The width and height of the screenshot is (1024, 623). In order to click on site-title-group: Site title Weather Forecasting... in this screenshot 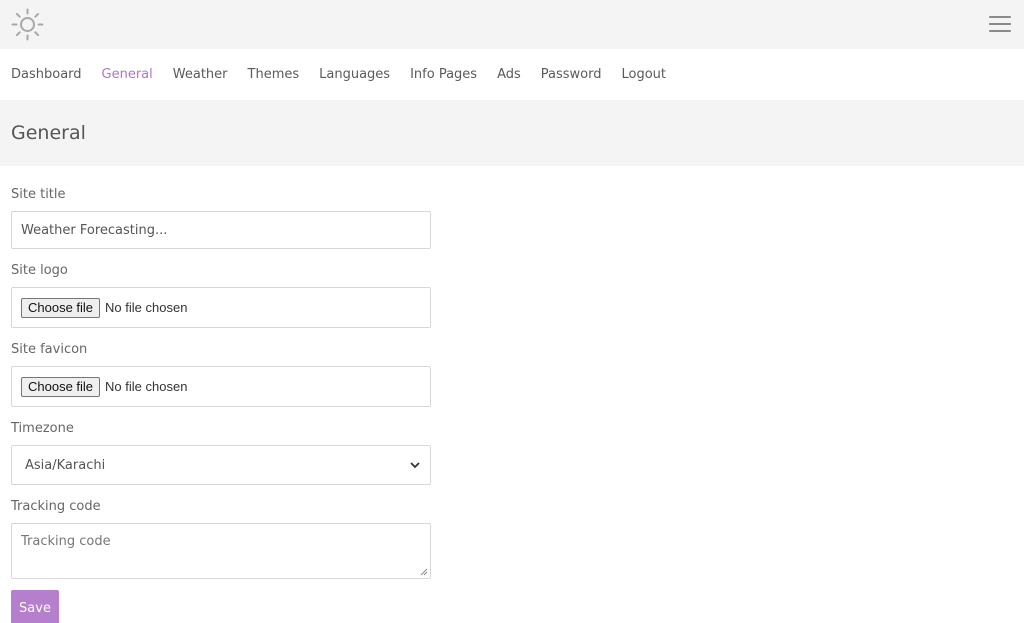, I will do `click(221, 218)`.